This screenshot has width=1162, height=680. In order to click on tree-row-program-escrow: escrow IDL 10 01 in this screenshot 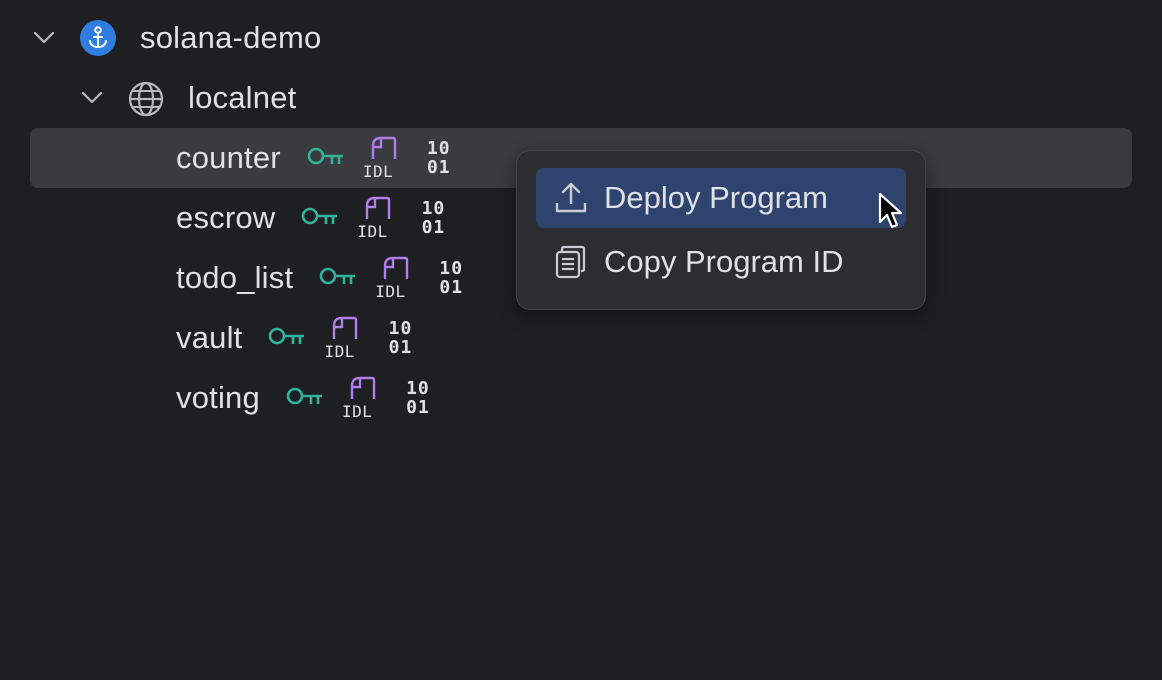, I will do `click(312, 218)`.